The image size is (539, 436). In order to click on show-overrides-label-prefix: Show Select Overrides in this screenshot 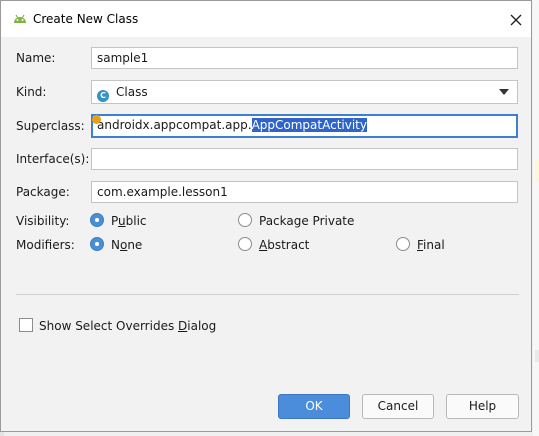, I will do `click(109, 326)`.